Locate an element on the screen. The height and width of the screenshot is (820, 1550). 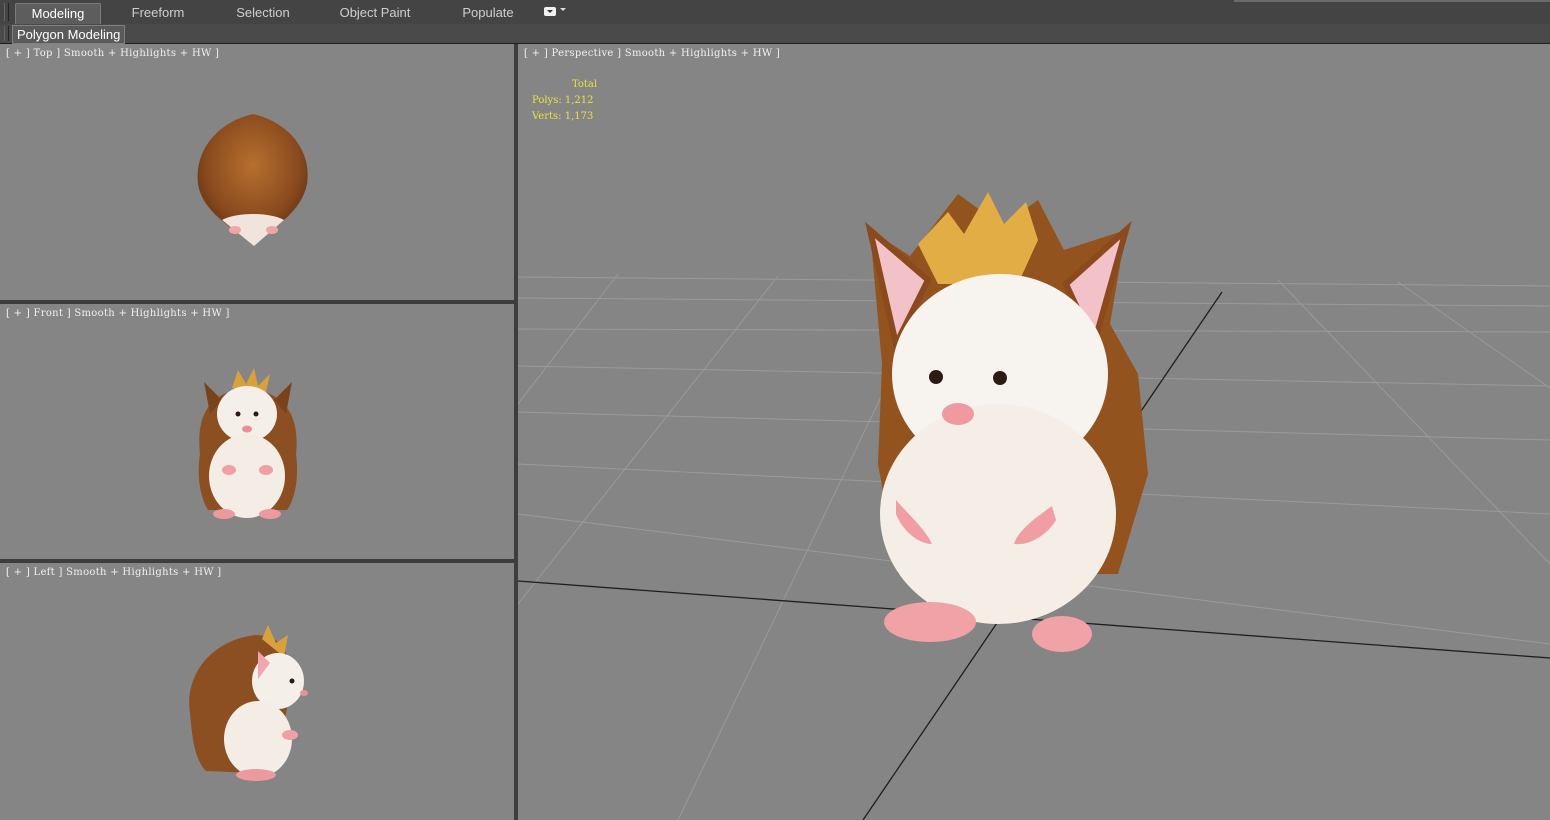
tab-selection: Selection is located at coordinates (263, 13).